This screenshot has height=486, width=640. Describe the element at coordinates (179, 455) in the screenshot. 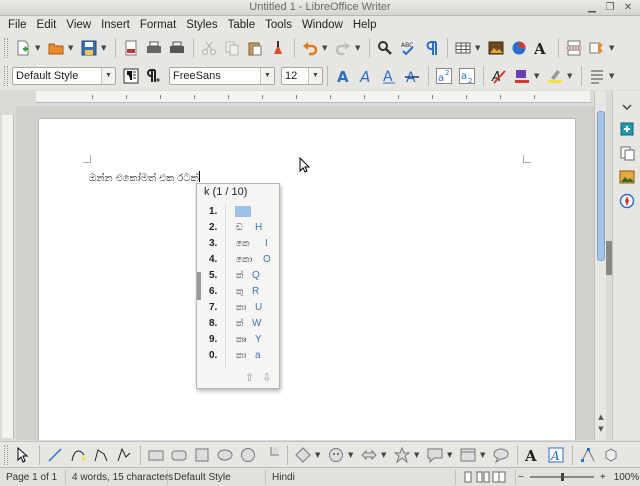

I see `rounded-rectangle-icon` at that location.